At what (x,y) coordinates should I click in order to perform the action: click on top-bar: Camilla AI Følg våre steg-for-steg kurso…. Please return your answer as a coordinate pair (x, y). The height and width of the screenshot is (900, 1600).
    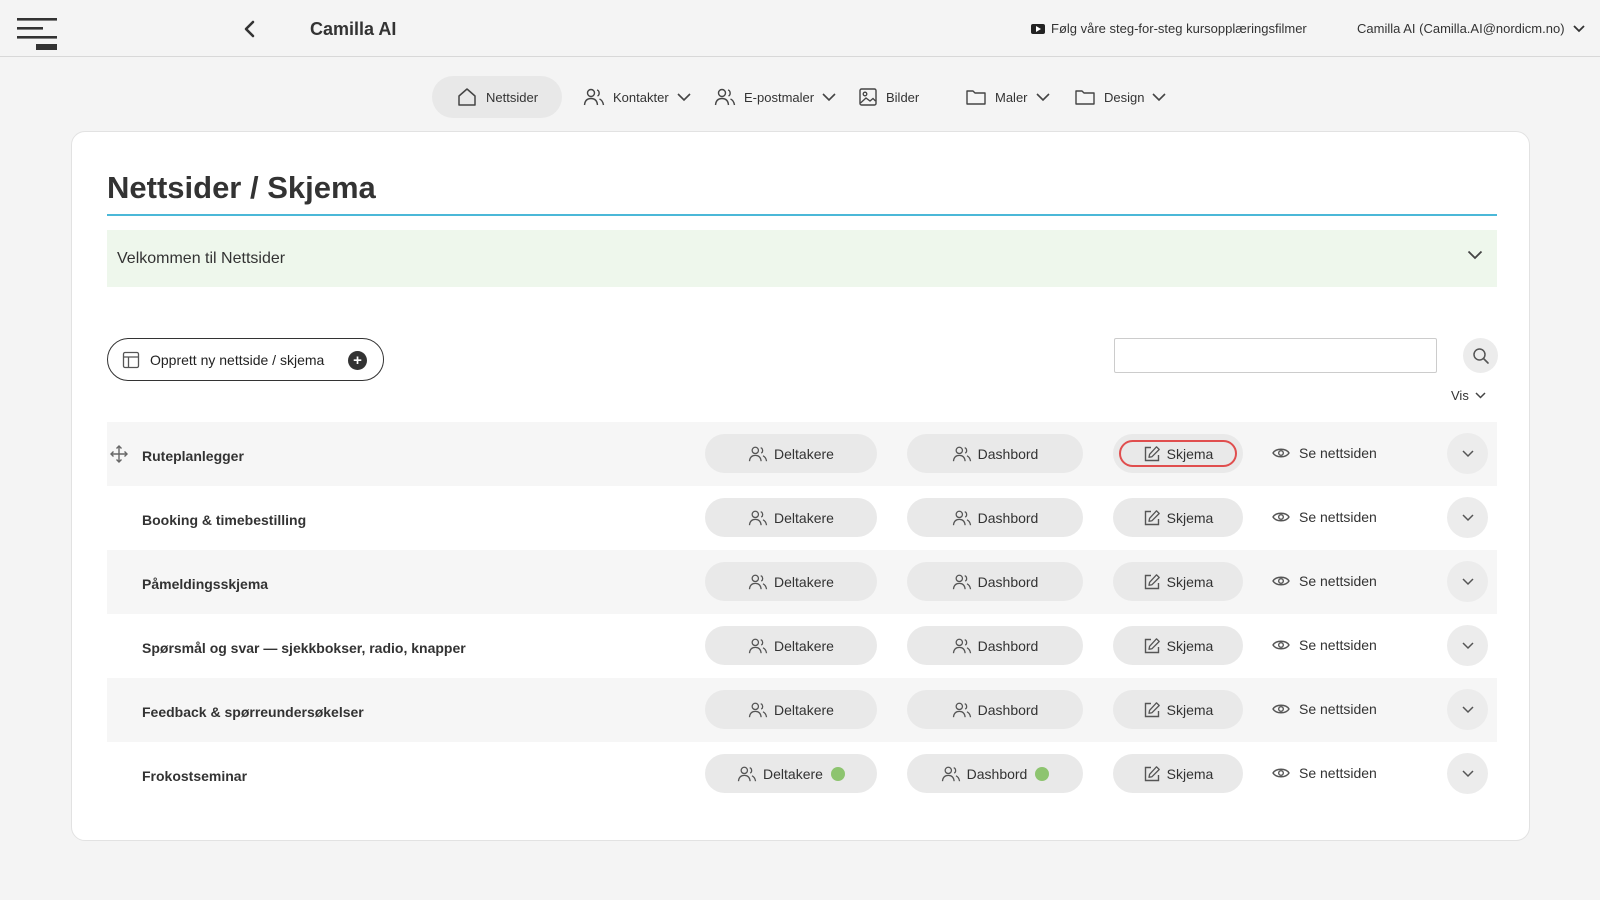
    Looking at the image, I should click on (800, 28).